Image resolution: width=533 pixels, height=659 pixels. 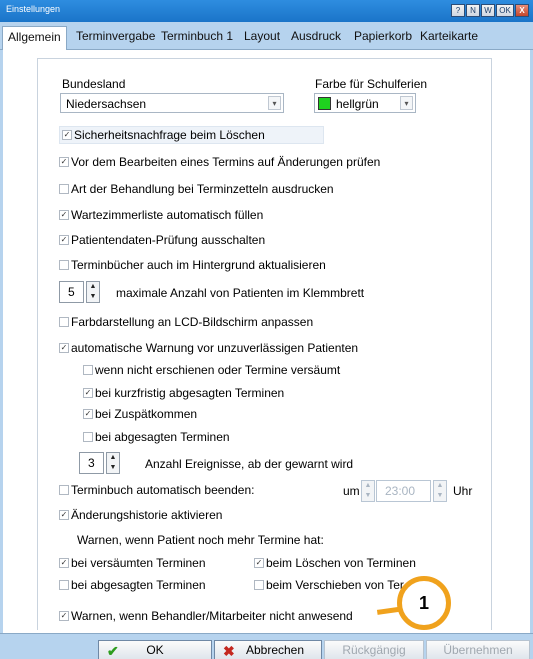 I want to click on cross-icon: ✖, so click(x=229, y=651).